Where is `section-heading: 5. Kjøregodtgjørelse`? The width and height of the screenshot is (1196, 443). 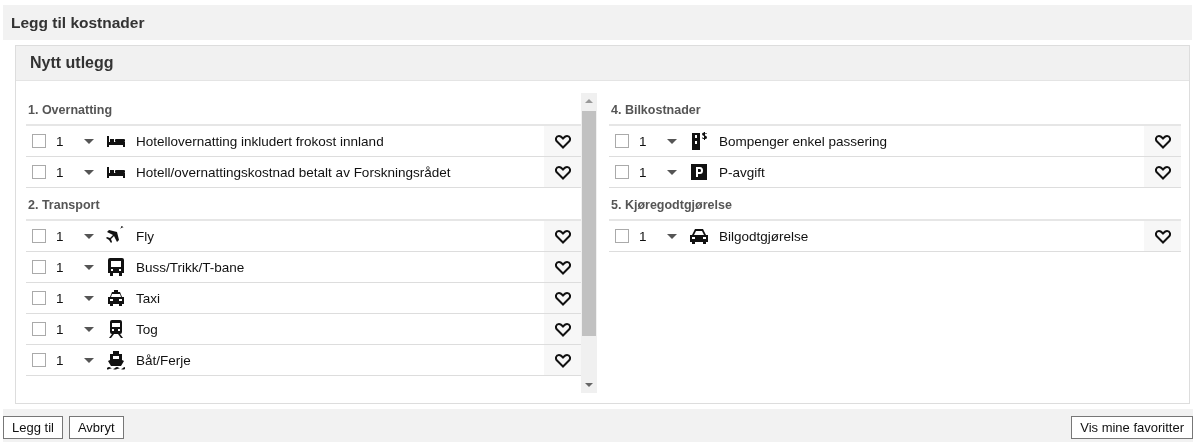
section-heading: 5. Kjøregodtgjørelse is located at coordinates (895, 204).